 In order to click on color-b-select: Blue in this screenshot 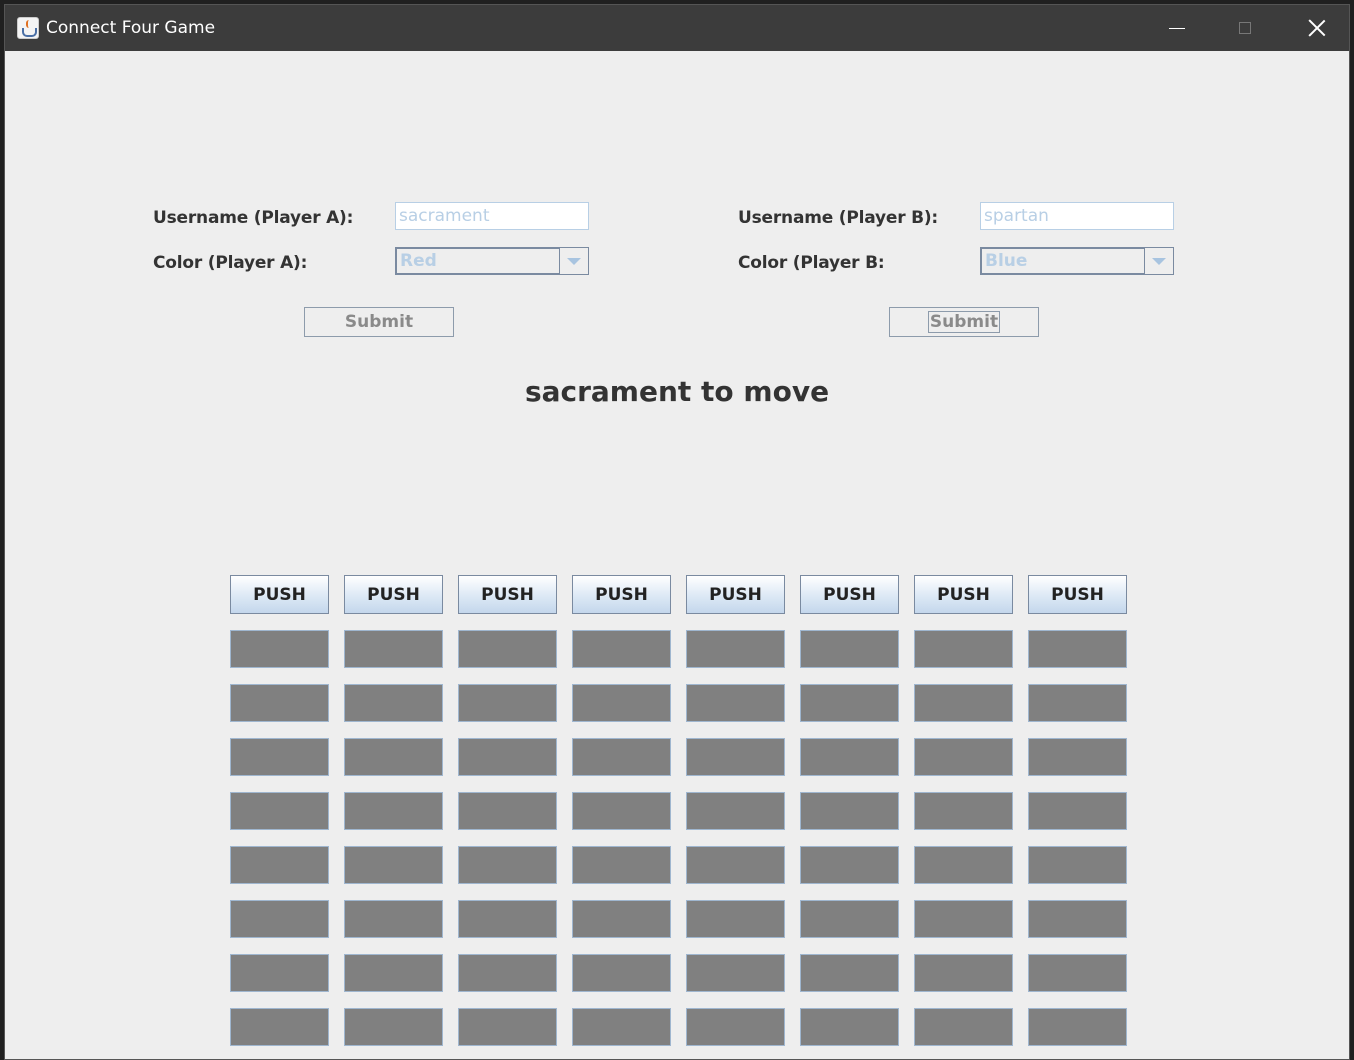, I will do `click(1077, 261)`.